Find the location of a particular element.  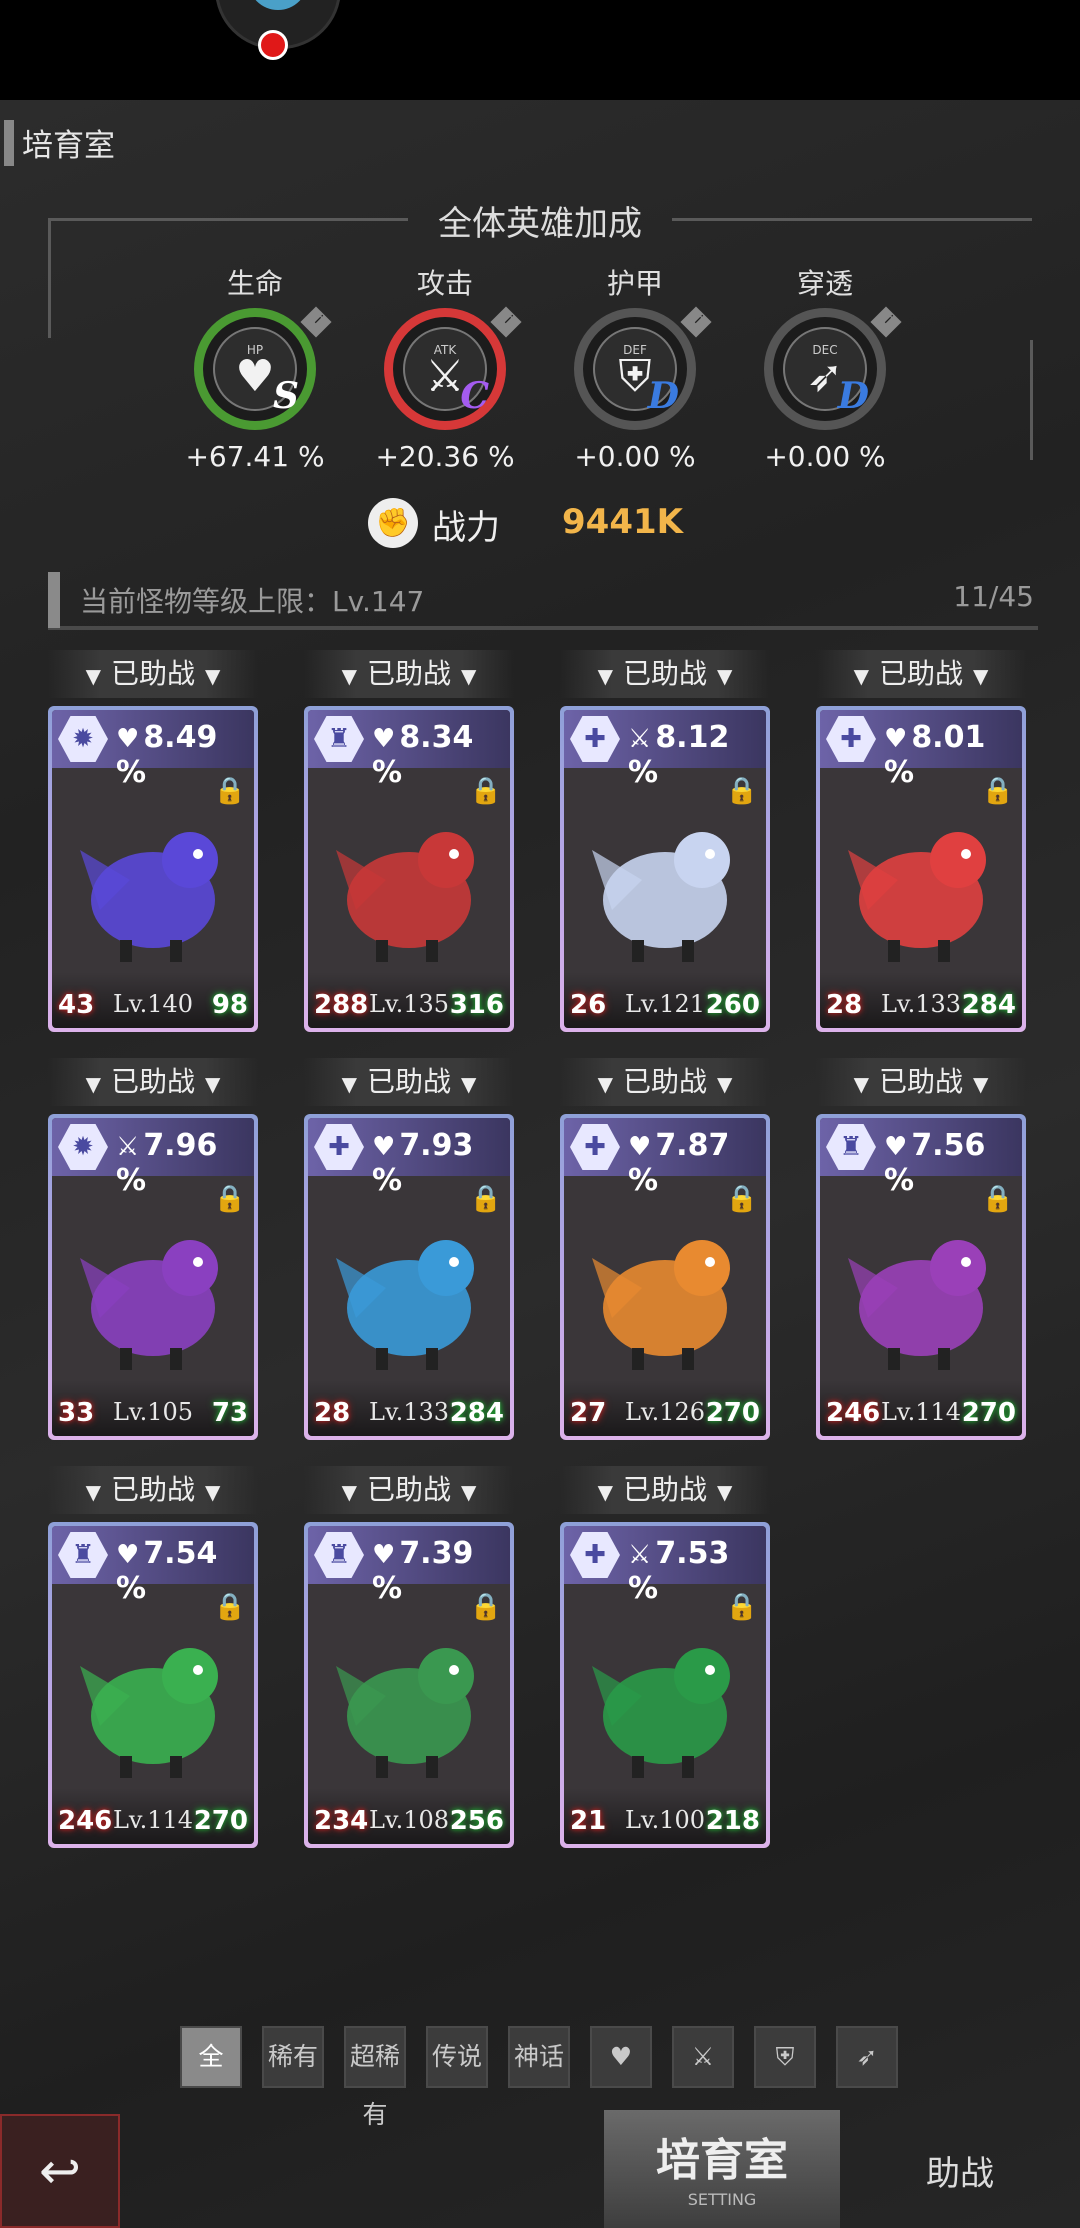

stat-grade: D is located at coordinates (853, 396).